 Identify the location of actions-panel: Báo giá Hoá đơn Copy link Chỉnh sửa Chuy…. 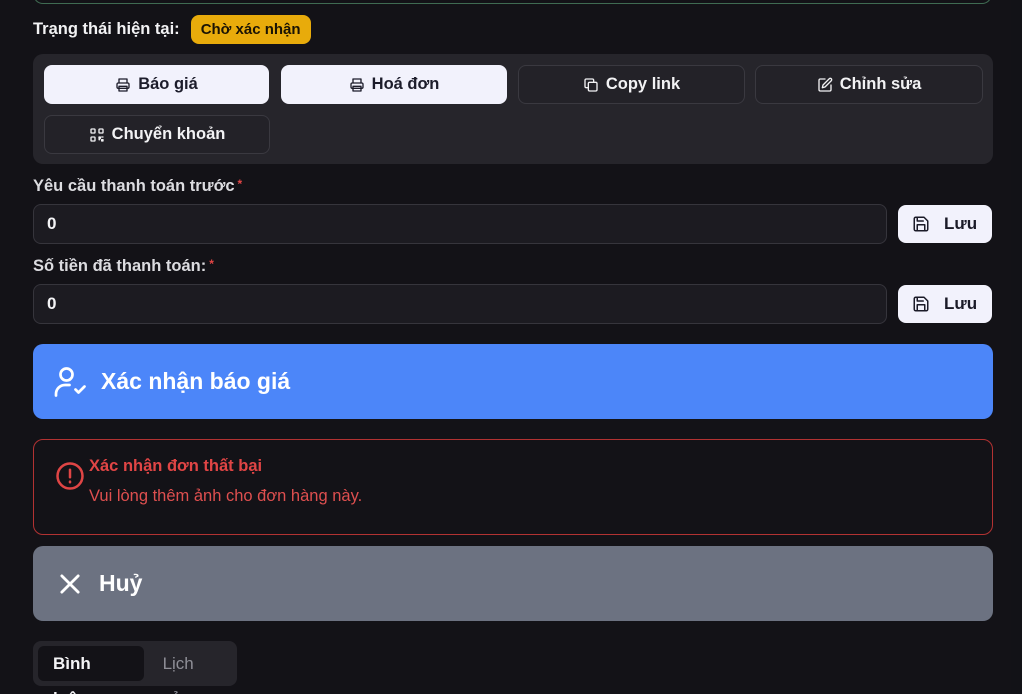
(513, 109).